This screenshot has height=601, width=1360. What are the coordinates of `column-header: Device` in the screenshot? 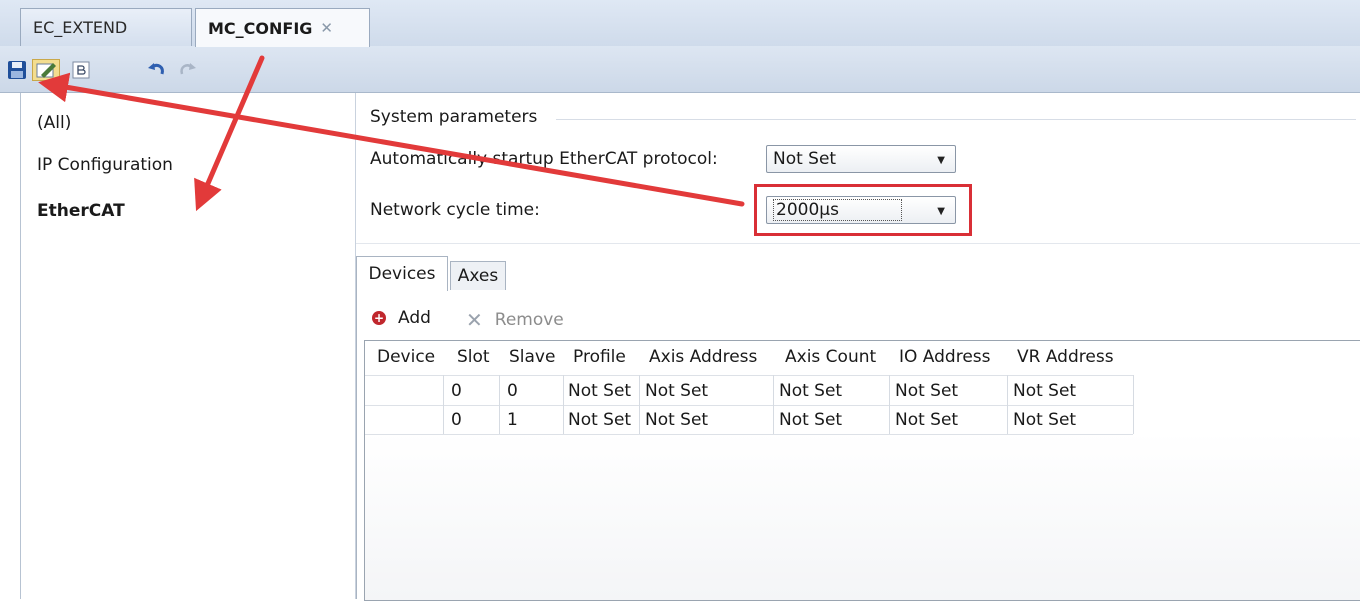 It's located at (406, 357).